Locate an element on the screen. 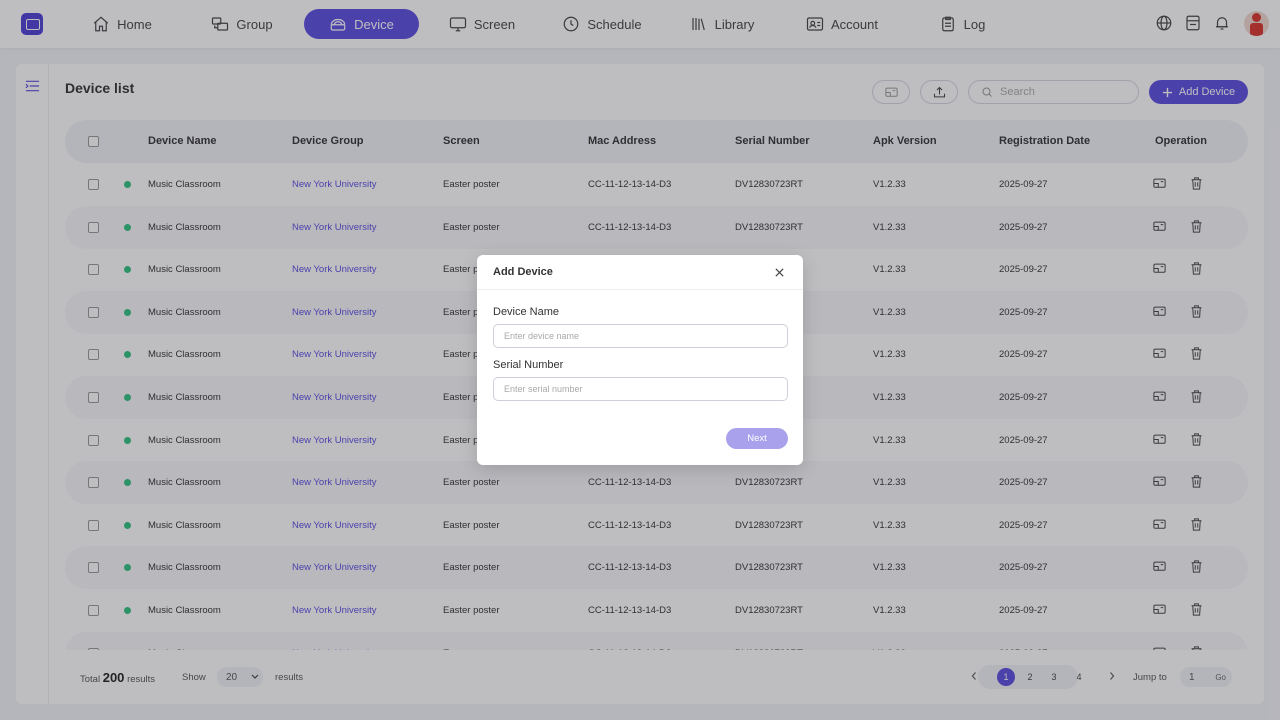  serial-number-field is located at coordinates (640, 389).